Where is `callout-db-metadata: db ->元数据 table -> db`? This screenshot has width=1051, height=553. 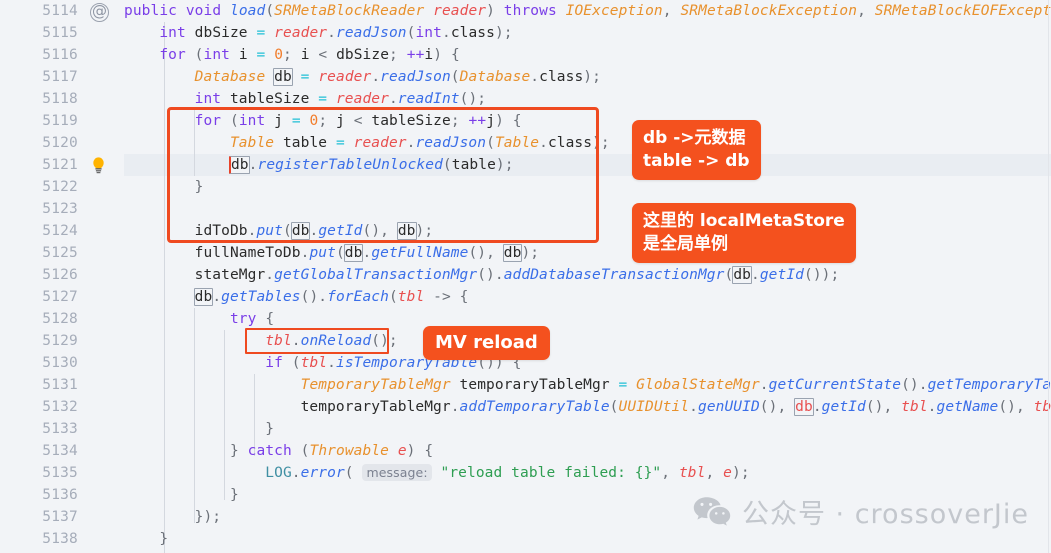
callout-db-metadata: db ->元数据 table -> db is located at coordinates (696, 150).